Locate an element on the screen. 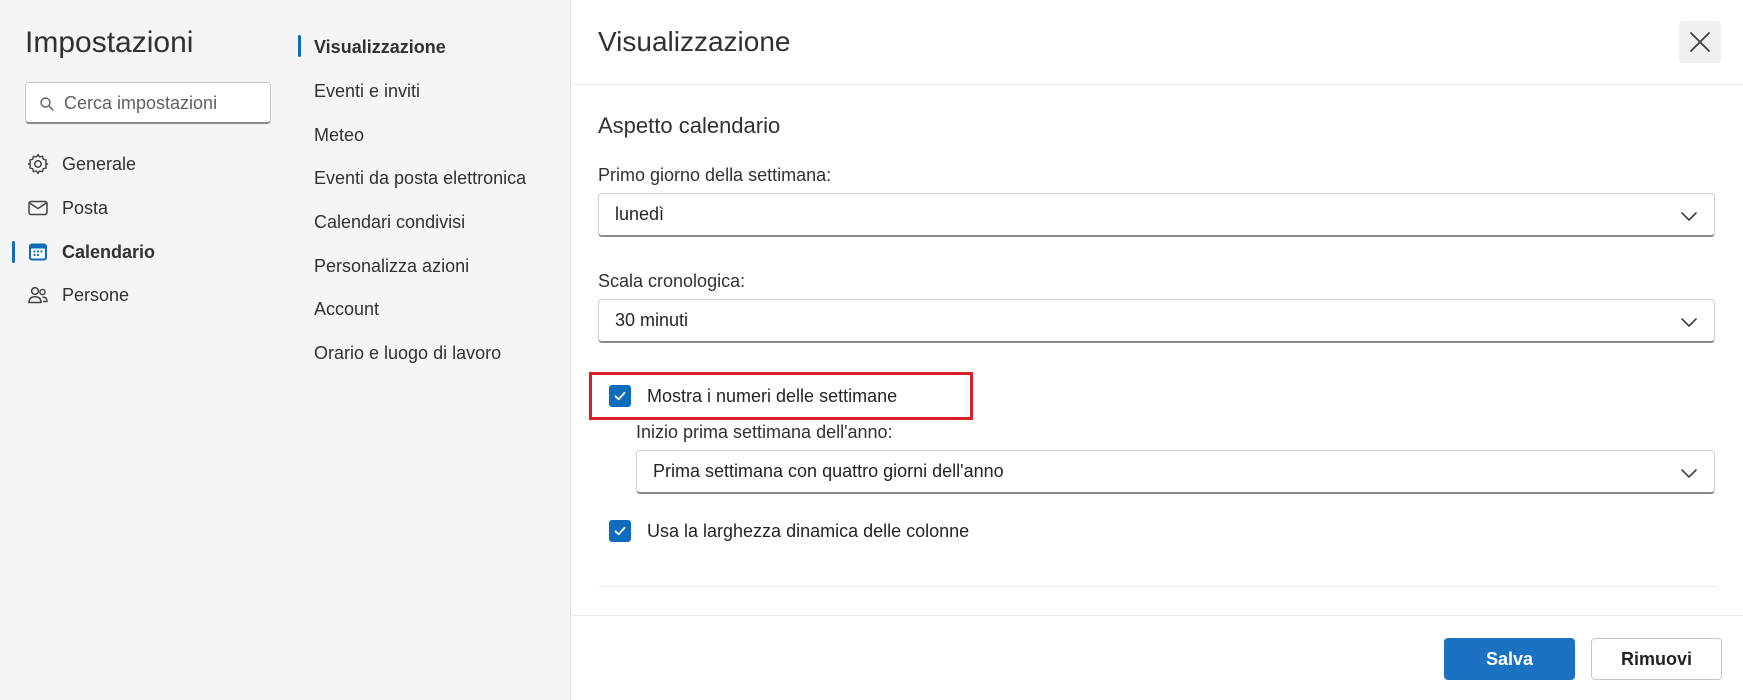 This screenshot has height=700, width=1743. sidebar-item-generale: Generale is located at coordinates (150, 164).